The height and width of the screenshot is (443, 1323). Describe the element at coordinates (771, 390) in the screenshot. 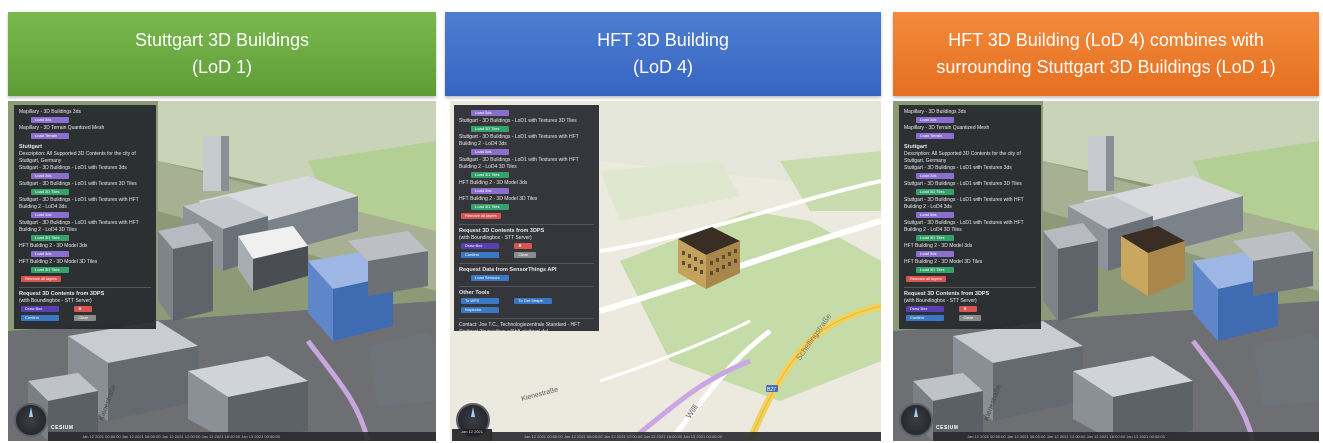

I see `route-label: B27` at that location.